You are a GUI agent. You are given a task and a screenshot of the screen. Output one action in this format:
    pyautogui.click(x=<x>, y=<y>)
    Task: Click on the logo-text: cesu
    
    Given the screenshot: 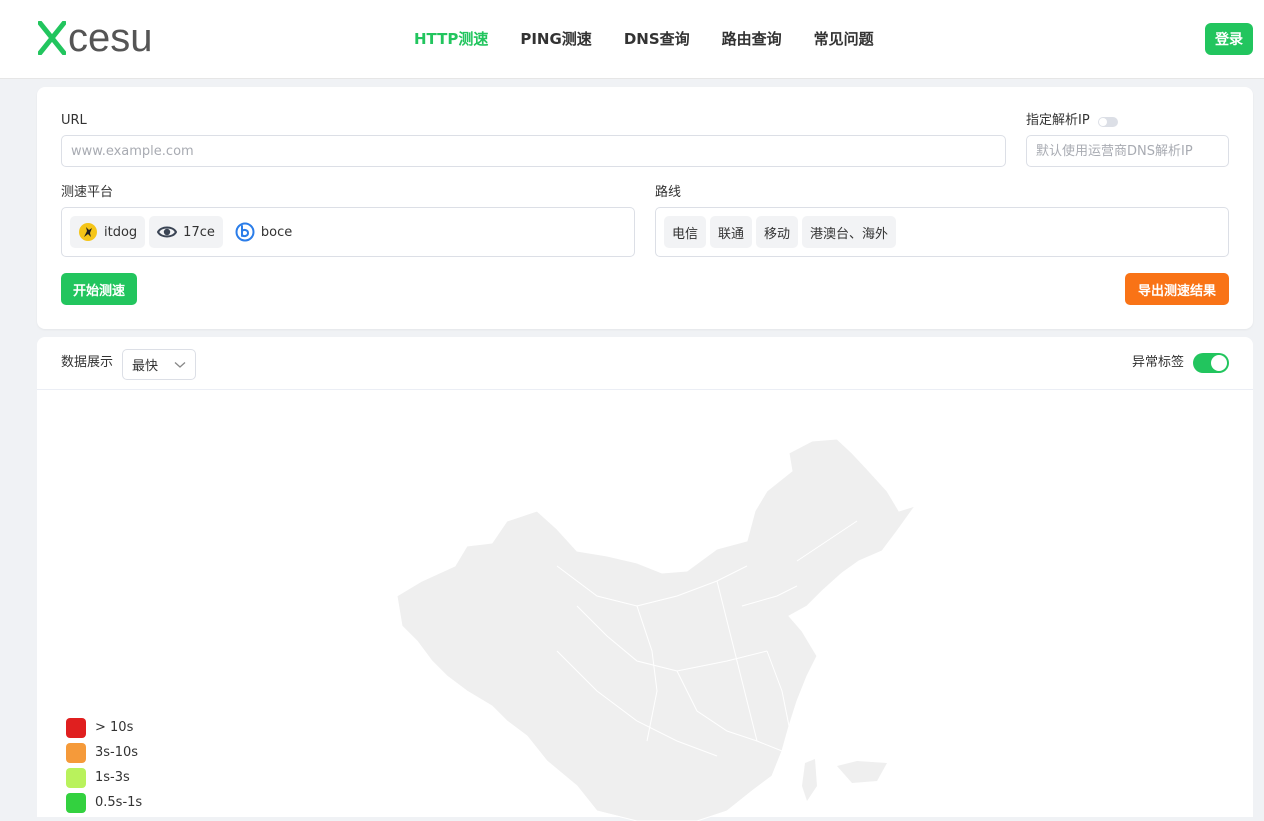 What is the action you would take?
    pyautogui.click(x=110, y=38)
    